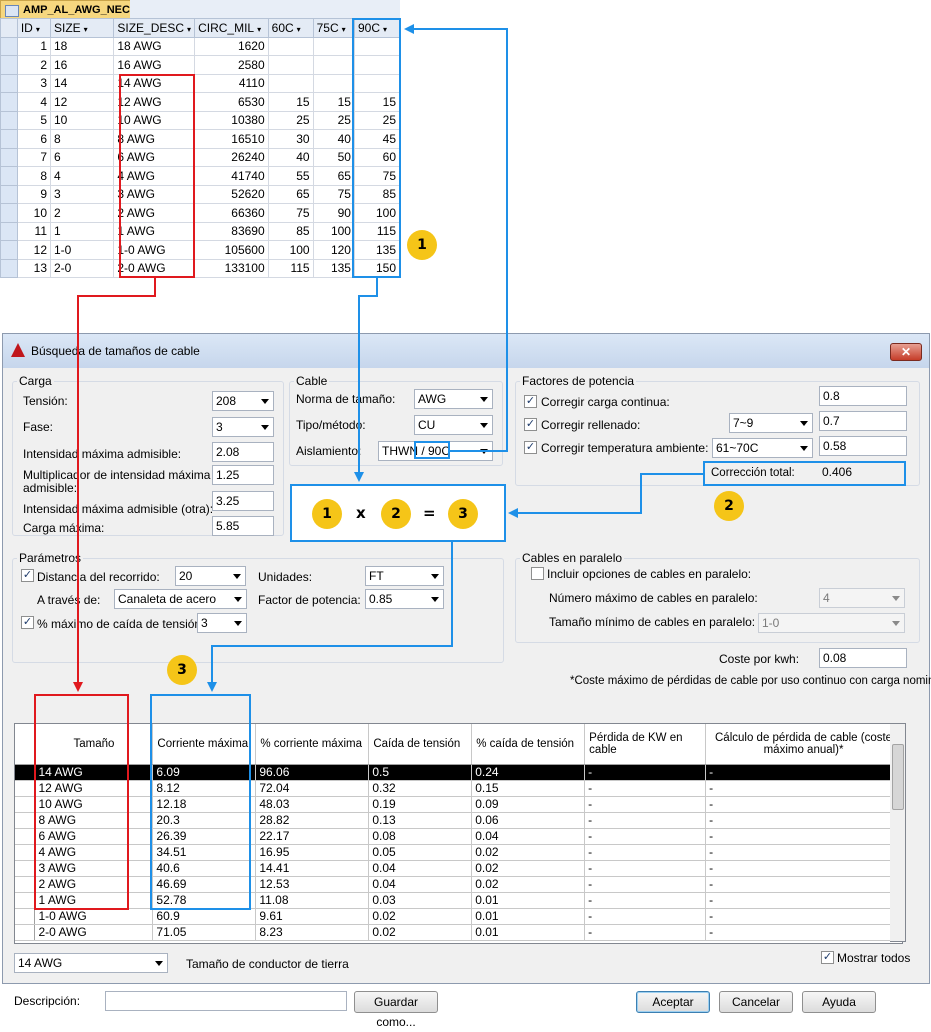  What do you see at coordinates (453, 399) in the screenshot?
I see `norma-select: AWG` at bounding box center [453, 399].